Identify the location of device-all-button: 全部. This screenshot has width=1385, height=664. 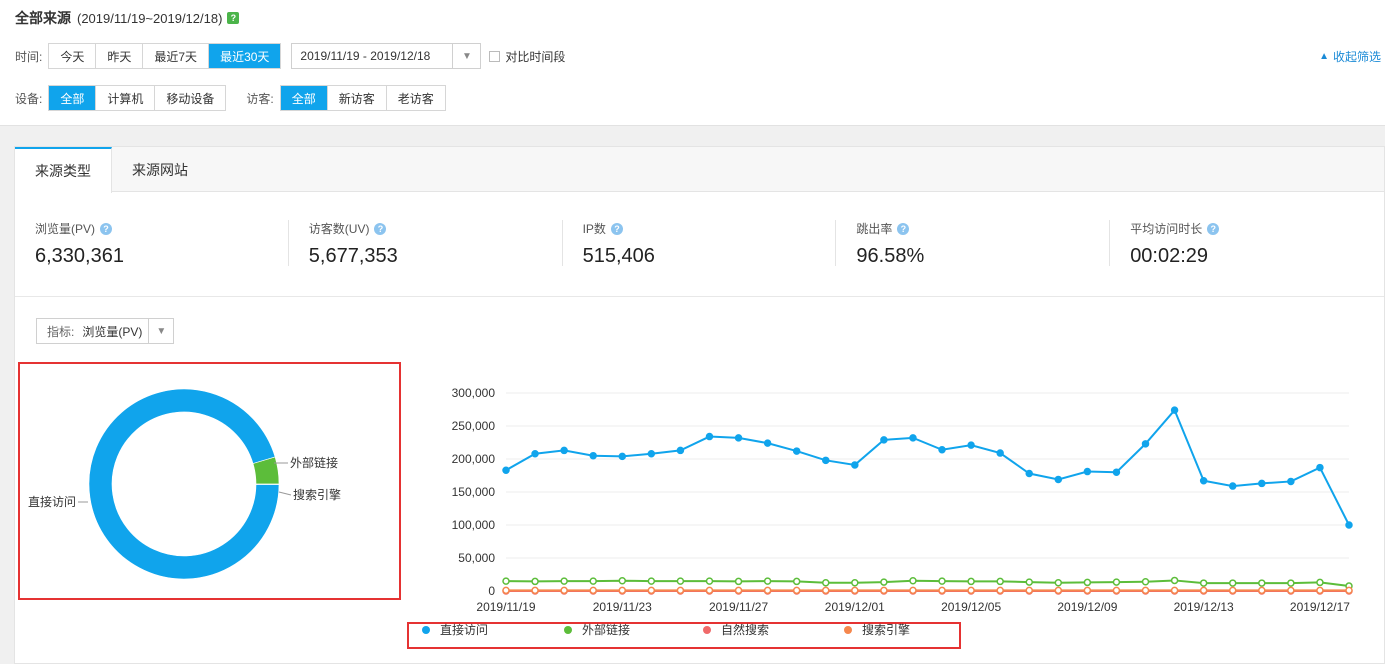
(73, 98).